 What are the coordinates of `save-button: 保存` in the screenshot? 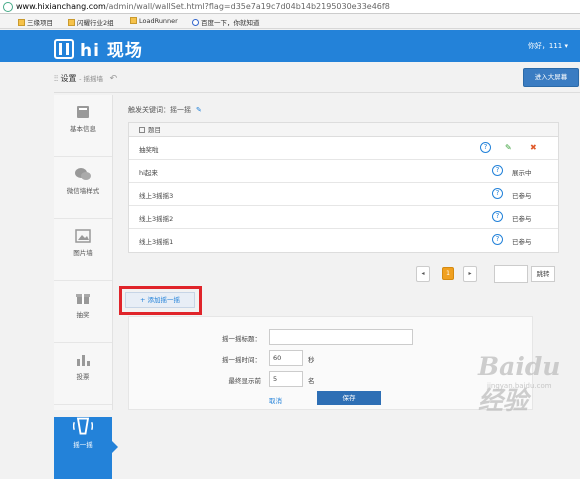 It's located at (349, 398).